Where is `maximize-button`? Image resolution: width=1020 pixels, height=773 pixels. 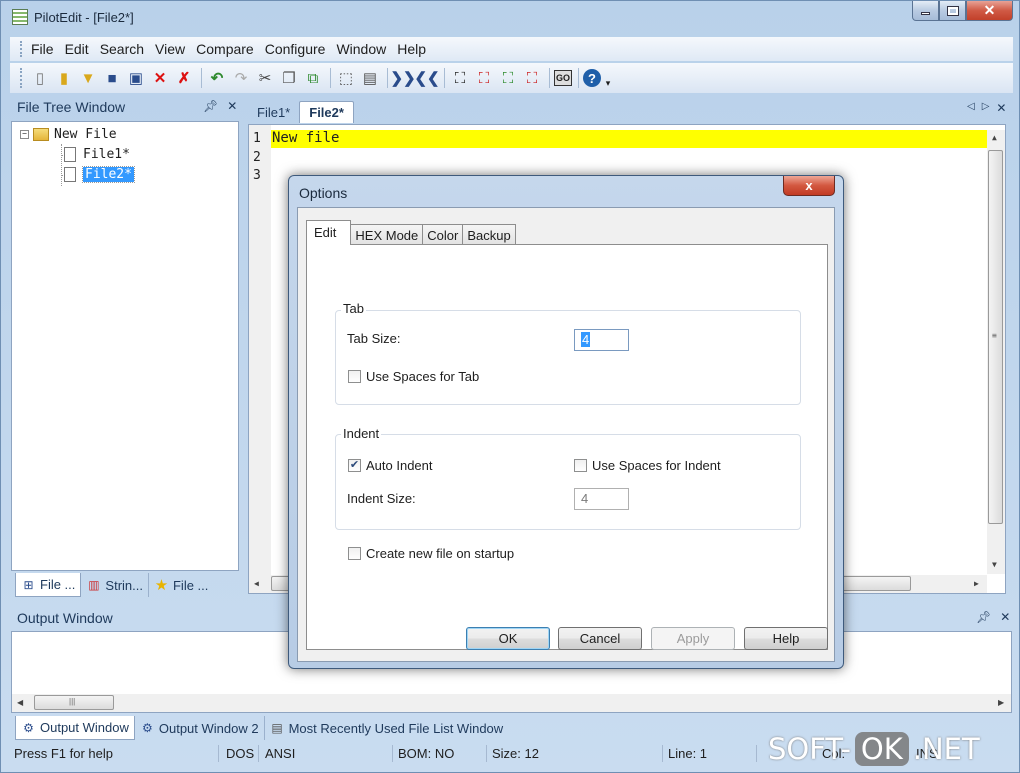 maximize-button is located at coordinates (952, 11).